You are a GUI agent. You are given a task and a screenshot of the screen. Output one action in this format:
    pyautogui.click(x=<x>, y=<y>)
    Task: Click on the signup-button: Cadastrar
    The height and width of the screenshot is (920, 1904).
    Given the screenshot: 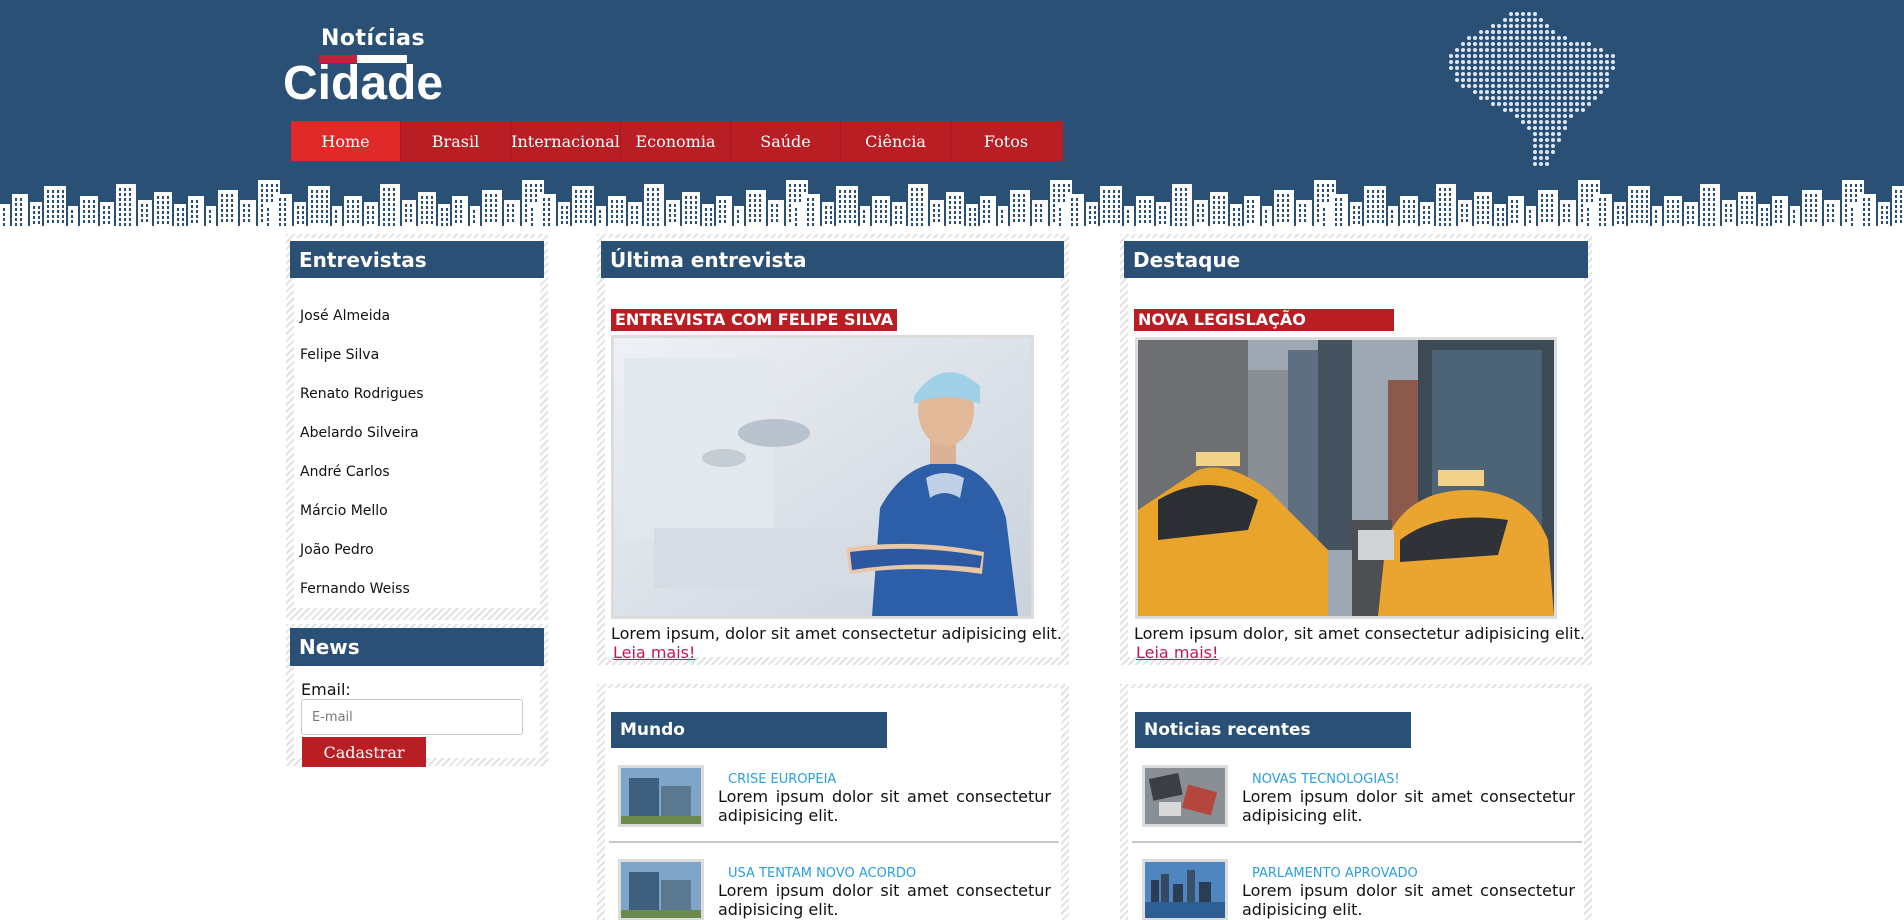 What is the action you would take?
    pyautogui.click(x=364, y=752)
    